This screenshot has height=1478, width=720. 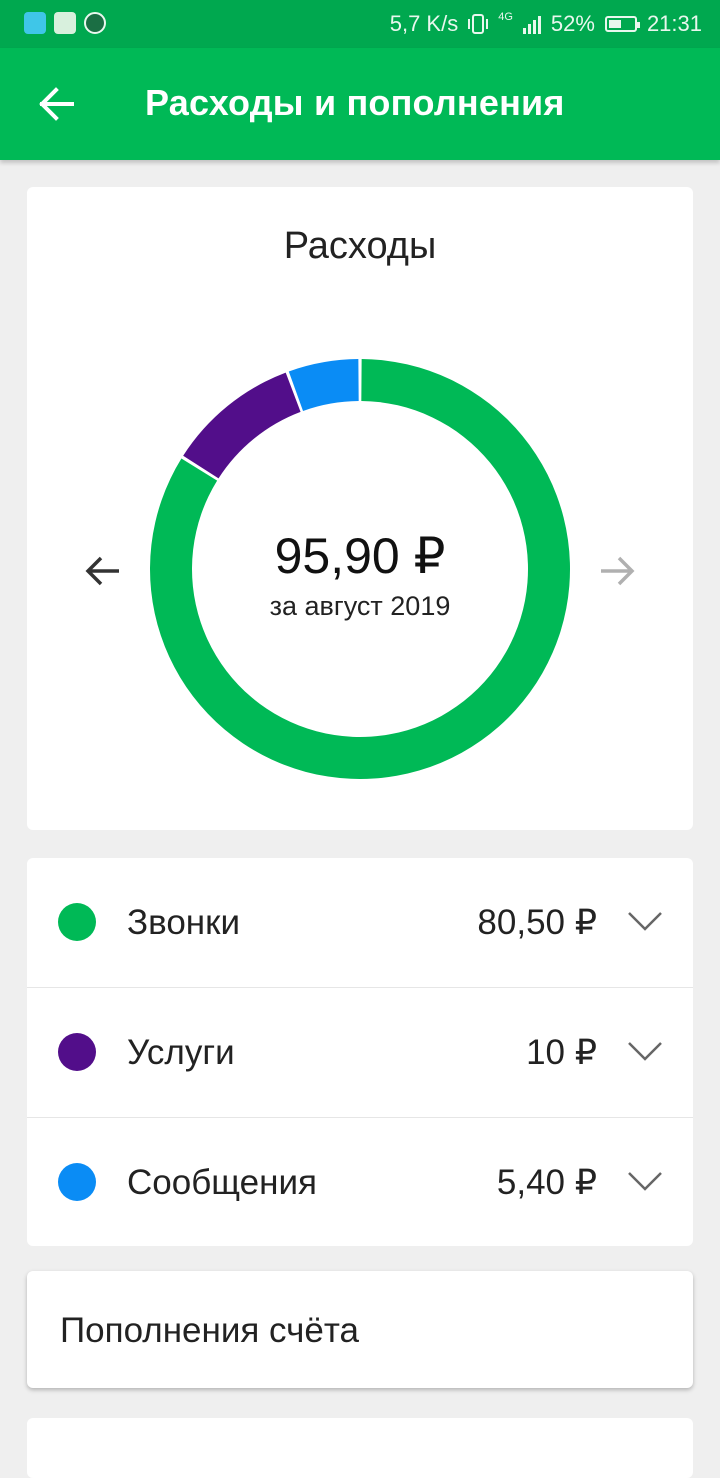 I want to click on page-title: Расходы и пополнения, so click(x=355, y=102).